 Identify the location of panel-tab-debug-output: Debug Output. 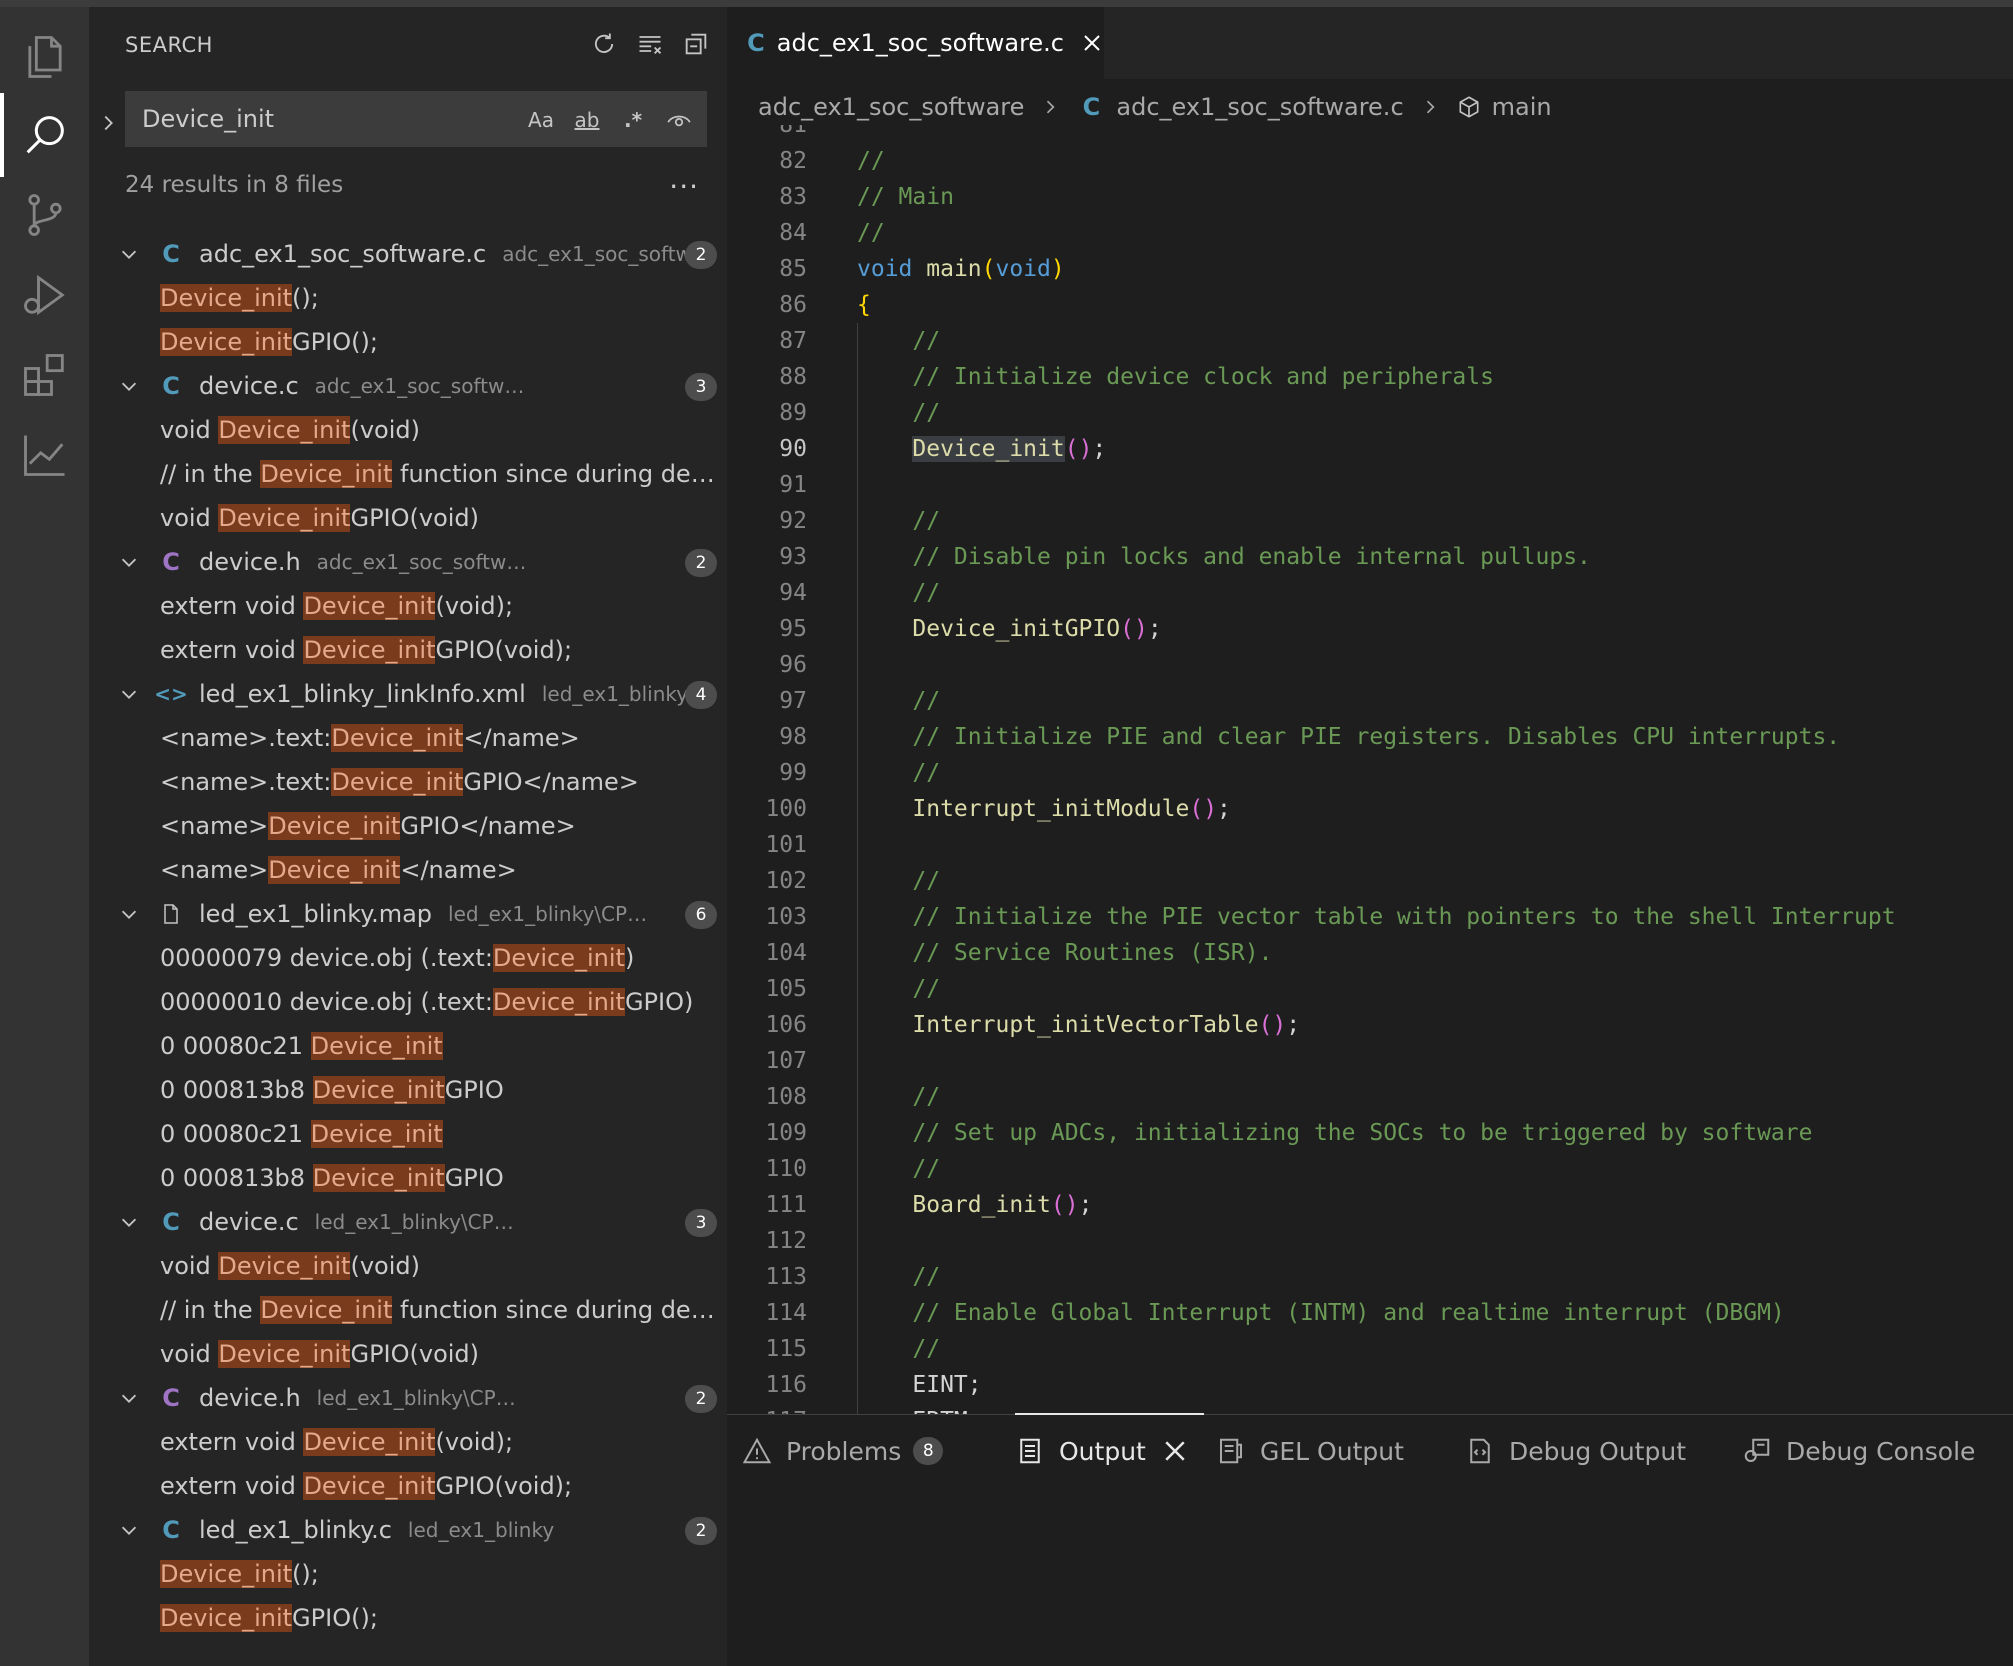
(1575, 1451).